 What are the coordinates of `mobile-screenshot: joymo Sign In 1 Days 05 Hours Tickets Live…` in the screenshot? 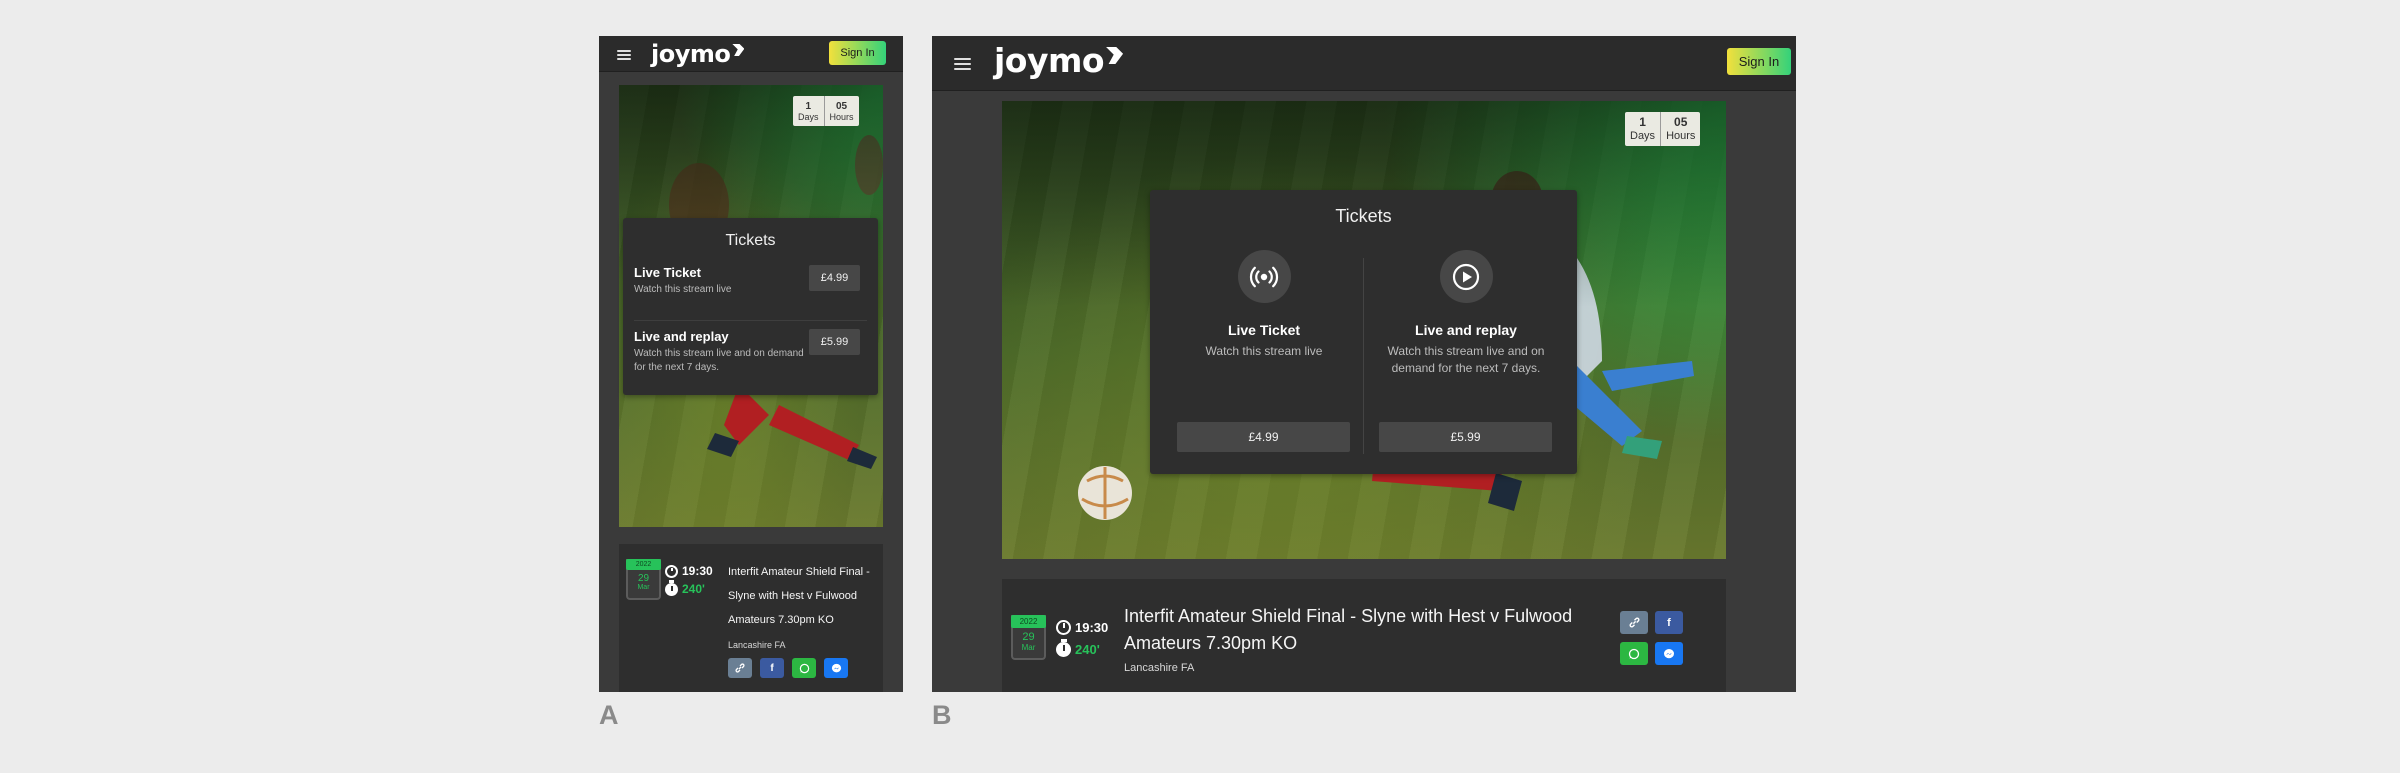 It's located at (751, 364).